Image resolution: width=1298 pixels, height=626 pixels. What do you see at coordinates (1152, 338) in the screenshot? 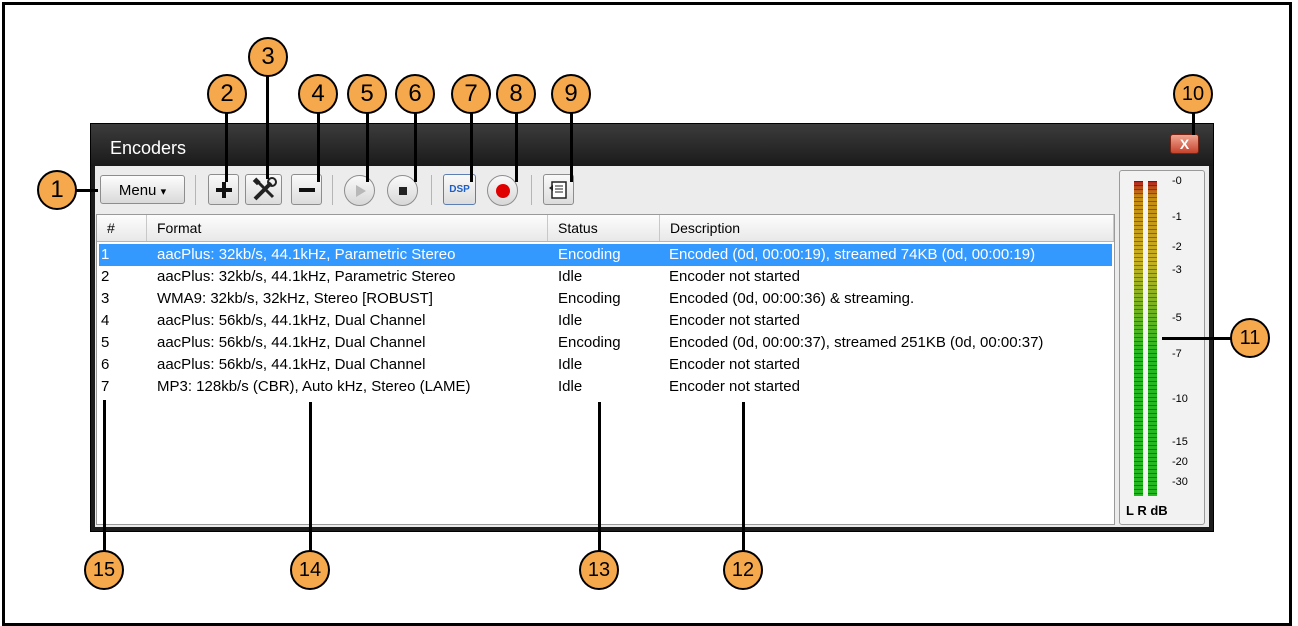
I see `right-channel-bar` at bounding box center [1152, 338].